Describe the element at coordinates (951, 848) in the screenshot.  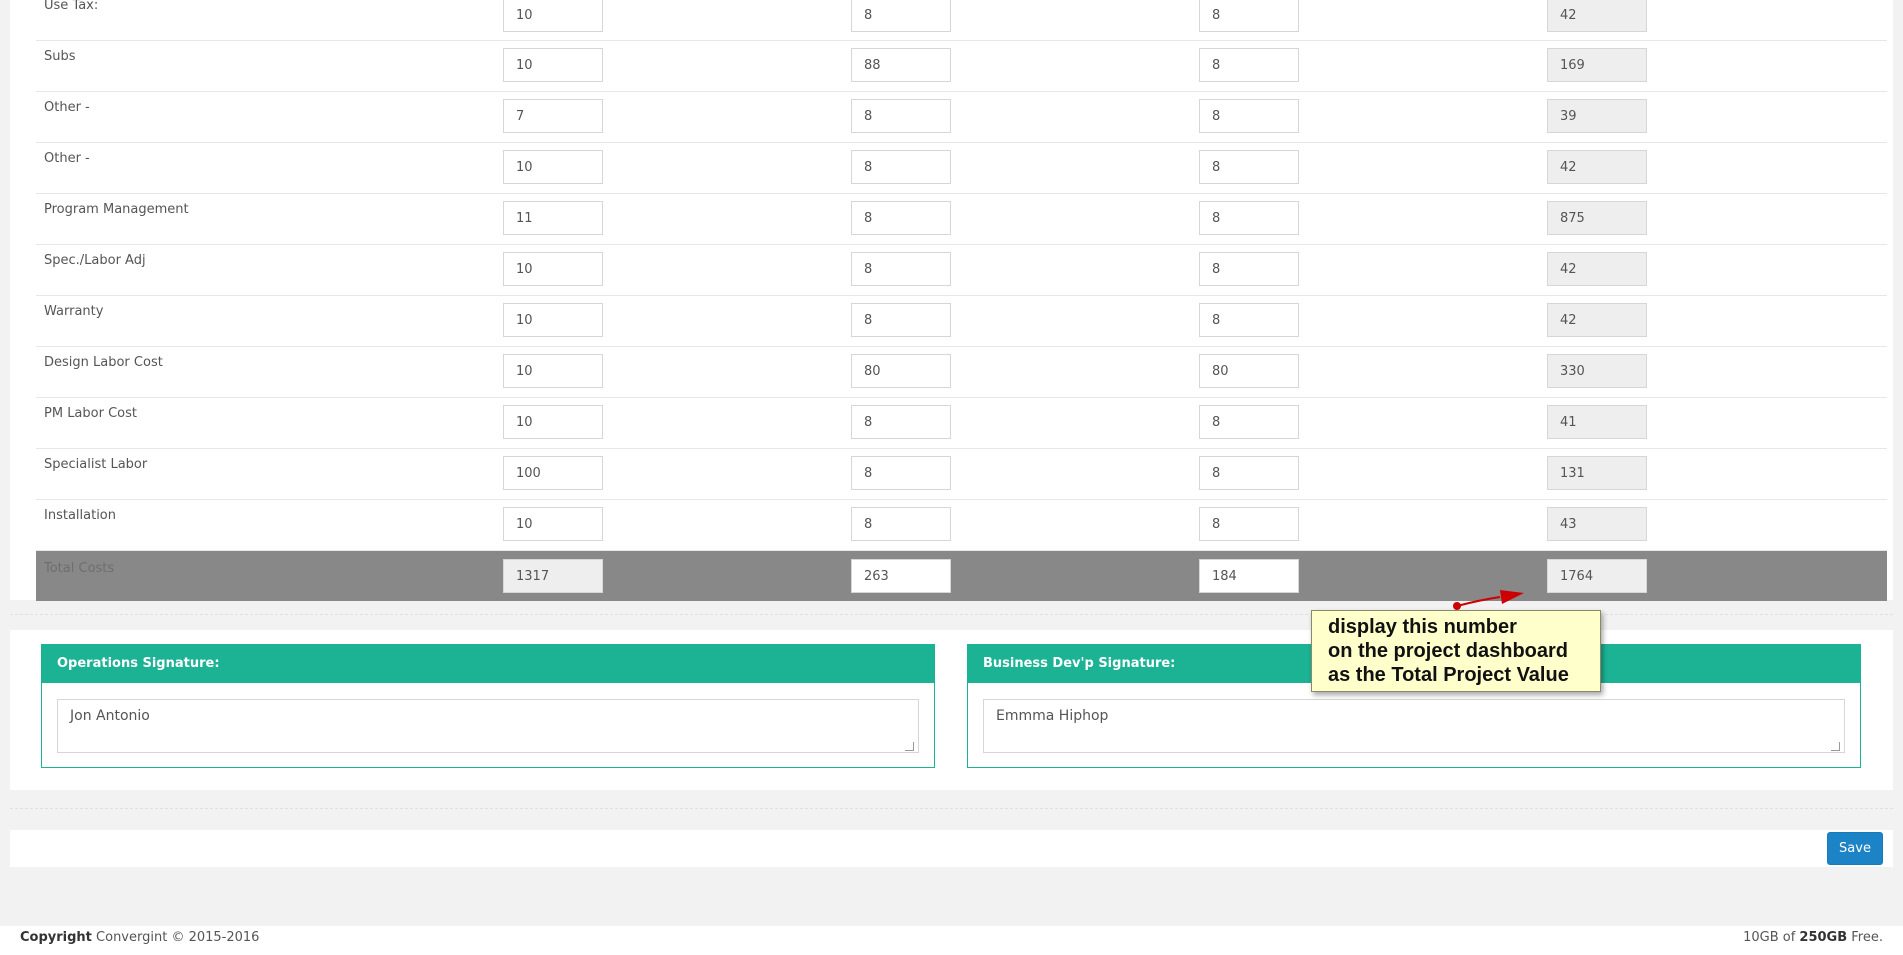
I see `actions-bar: Save` at that location.